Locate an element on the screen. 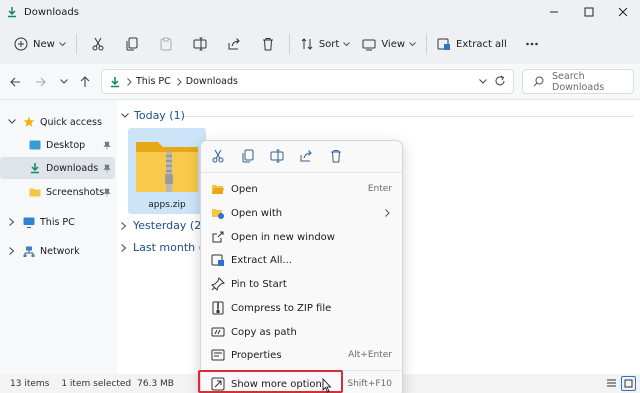 The height and width of the screenshot is (393, 640). paste-icon is located at coordinates (166, 44).